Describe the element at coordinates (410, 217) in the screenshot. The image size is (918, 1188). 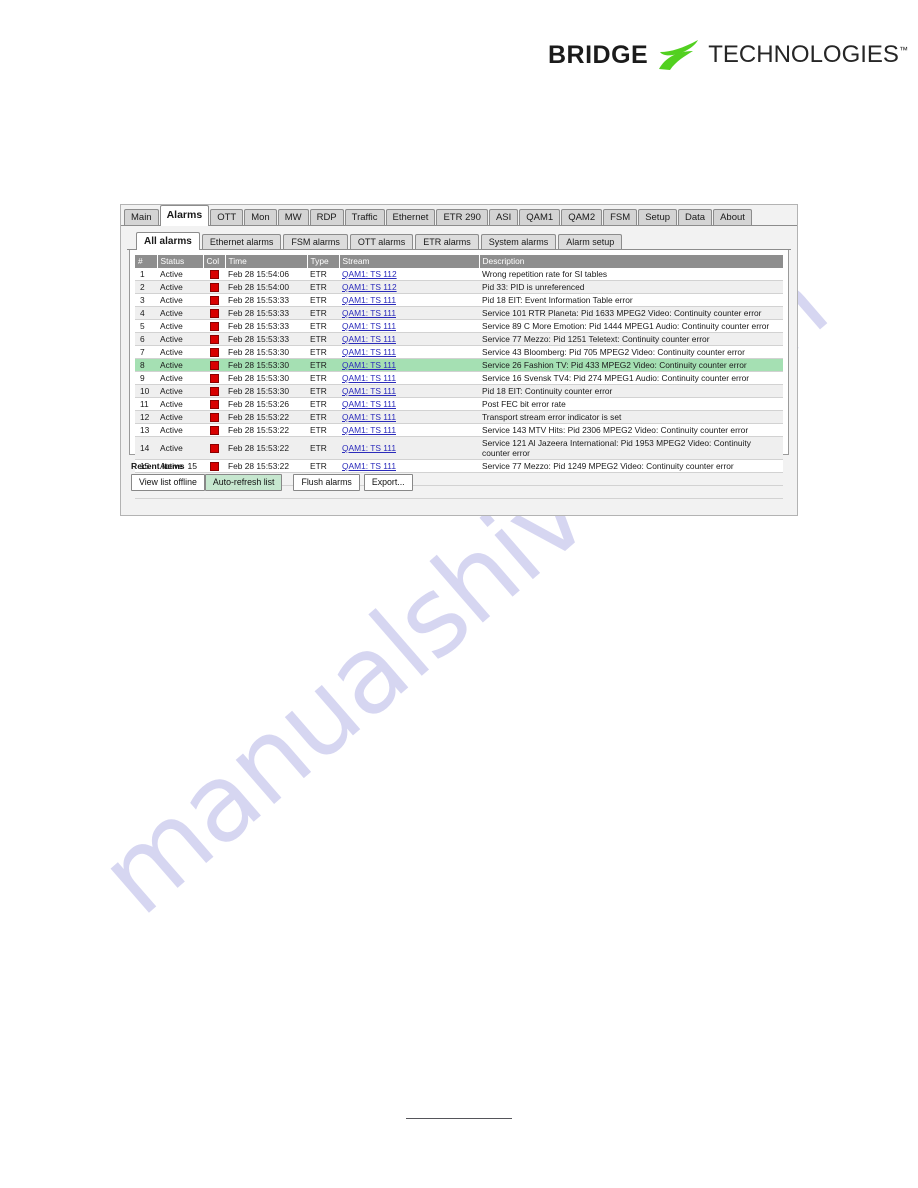
I see `primary-tab-ethernet: Ethernet` at that location.